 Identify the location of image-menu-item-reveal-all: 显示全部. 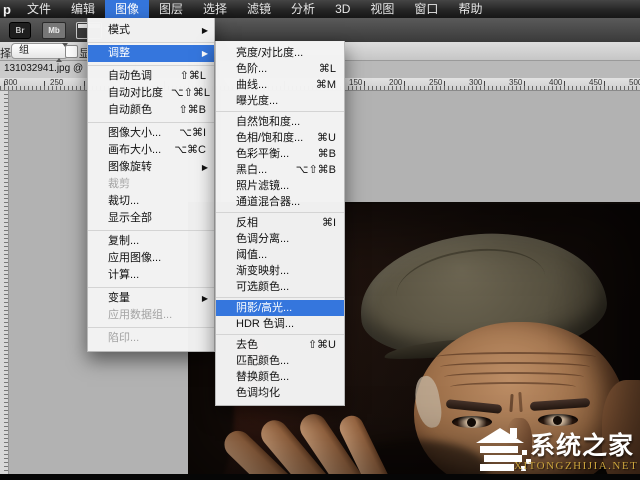
(151, 218).